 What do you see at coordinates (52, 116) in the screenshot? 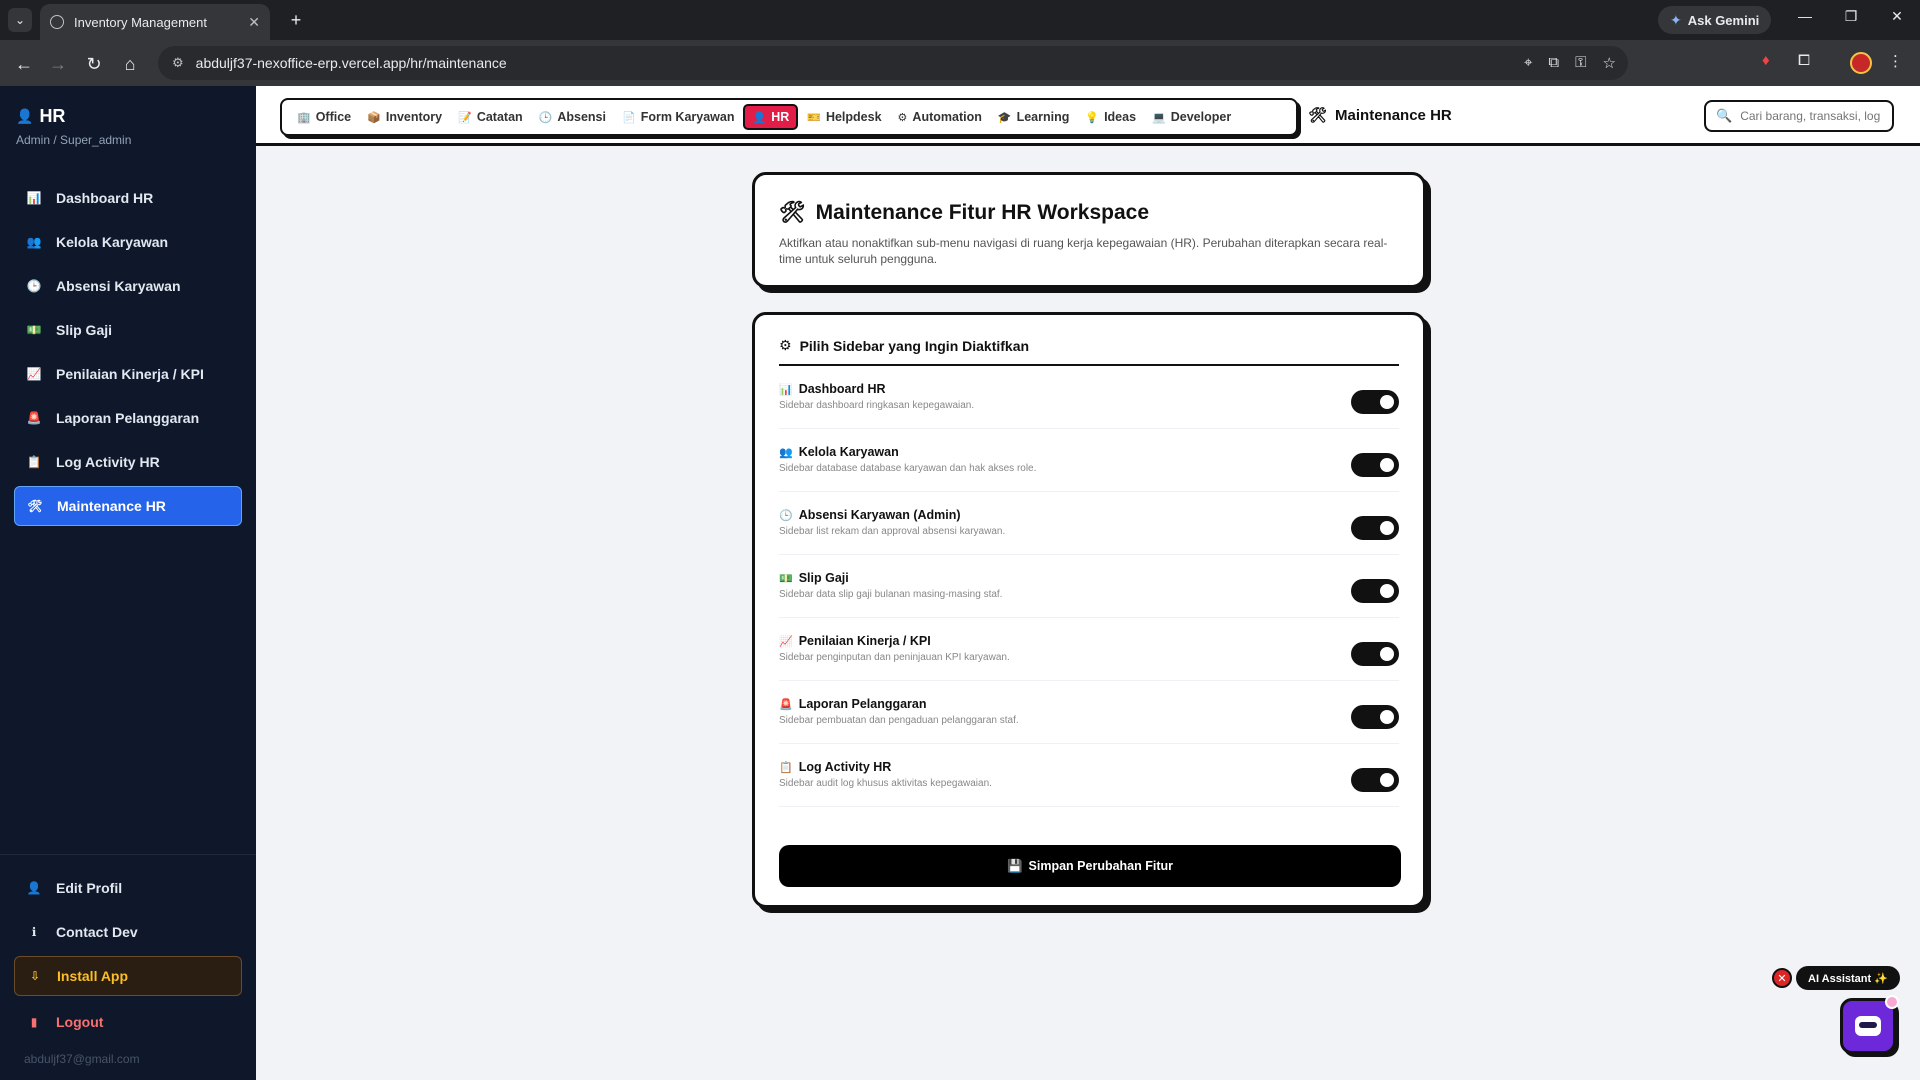
I see `sidebar-title-text: HR` at bounding box center [52, 116].